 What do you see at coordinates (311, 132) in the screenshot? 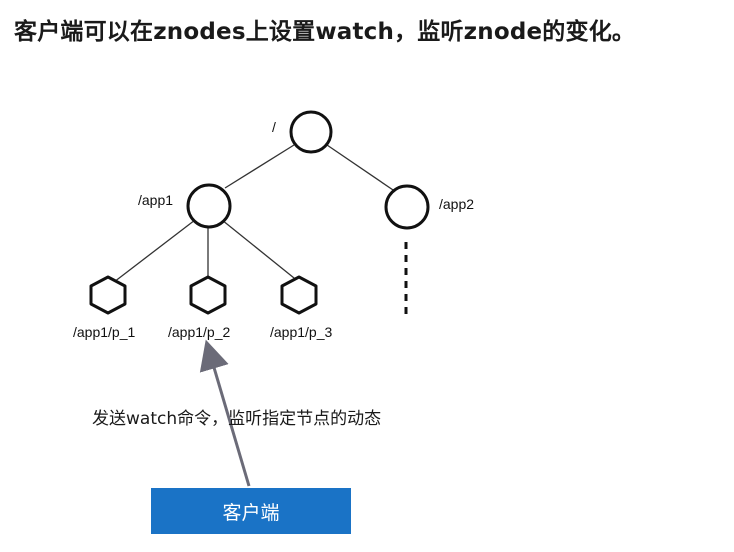
I see `root-node` at bounding box center [311, 132].